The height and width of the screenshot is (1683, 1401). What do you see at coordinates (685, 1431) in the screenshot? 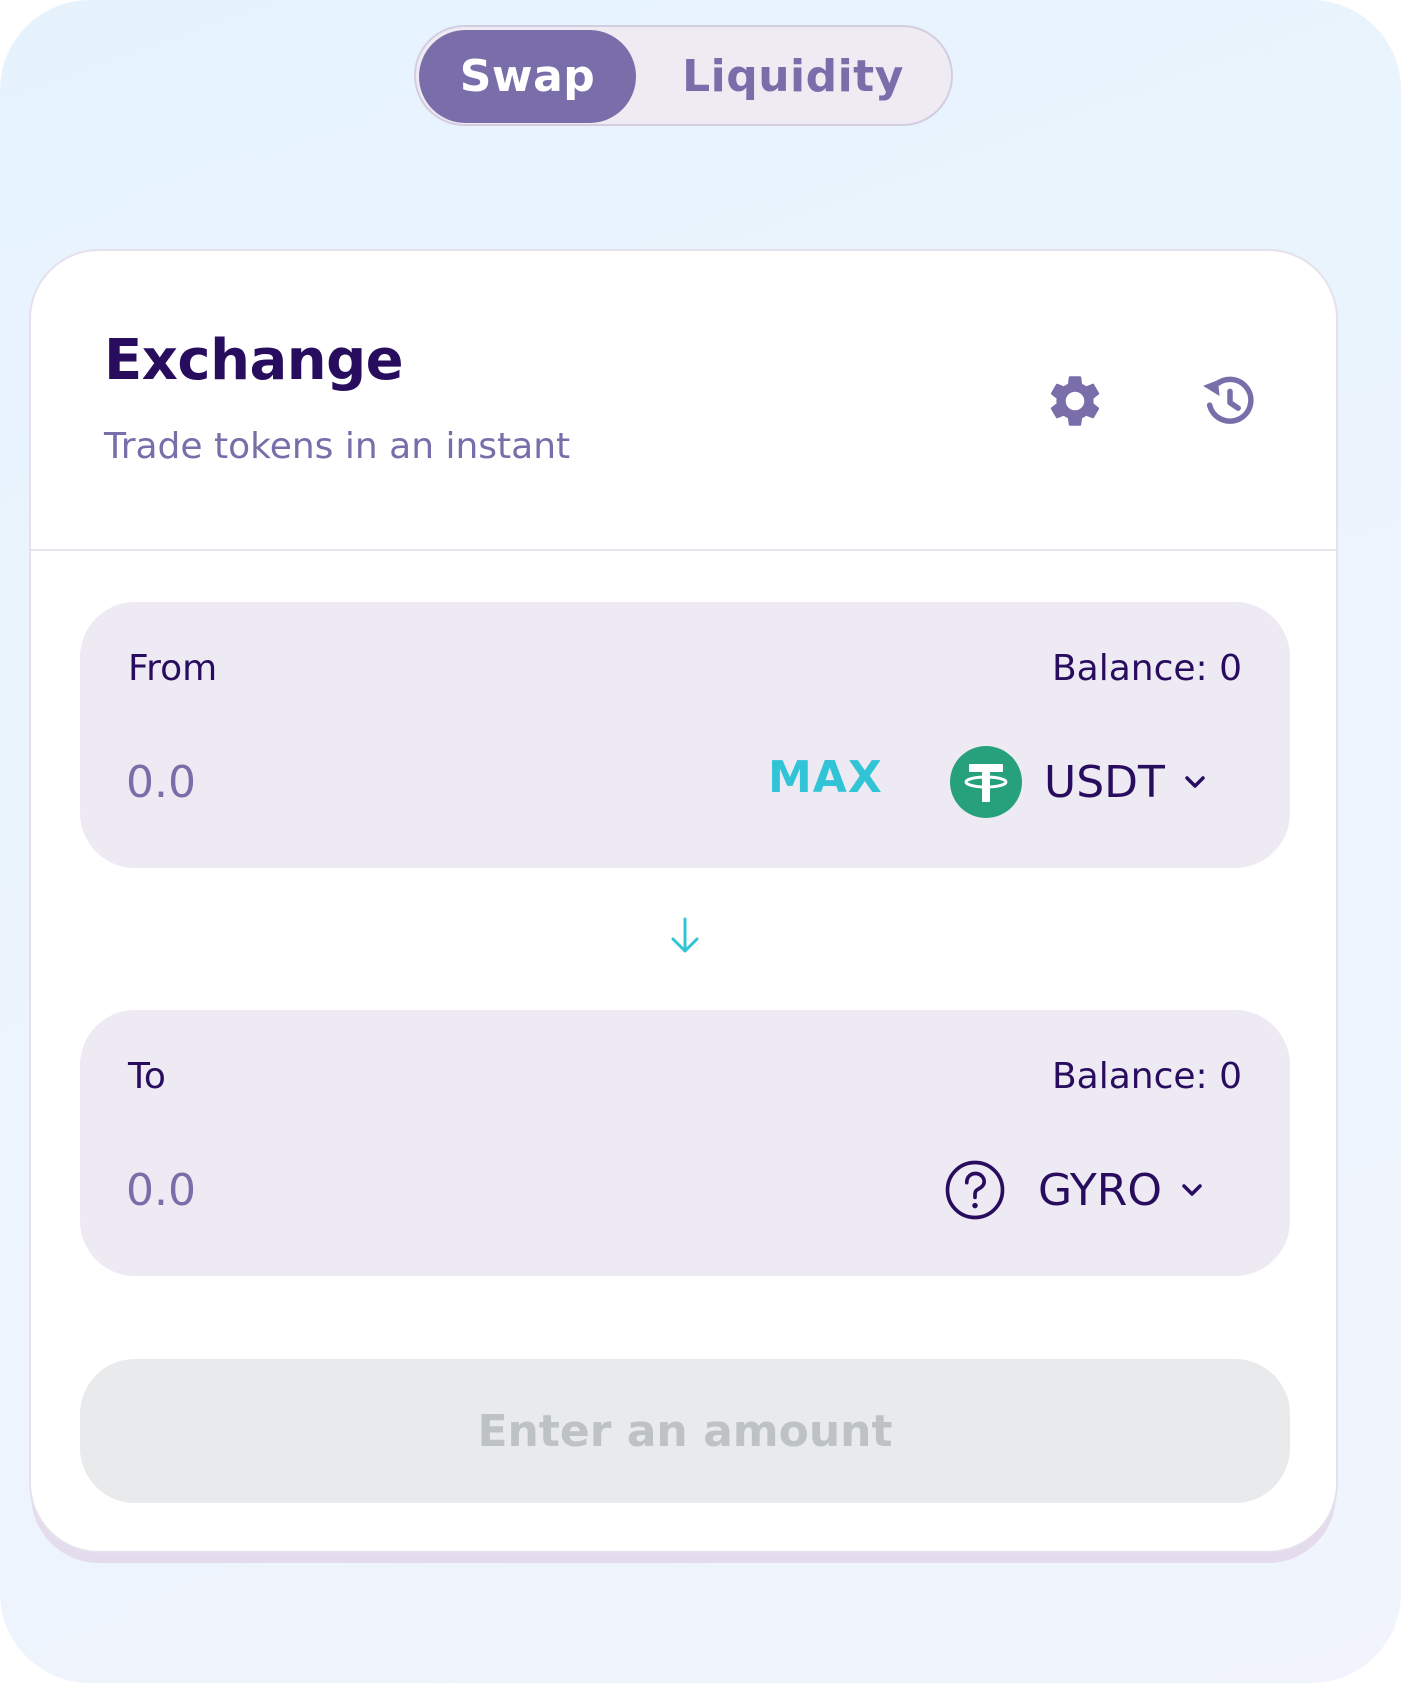
I see `enter-amount-button: Enter an amount` at bounding box center [685, 1431].